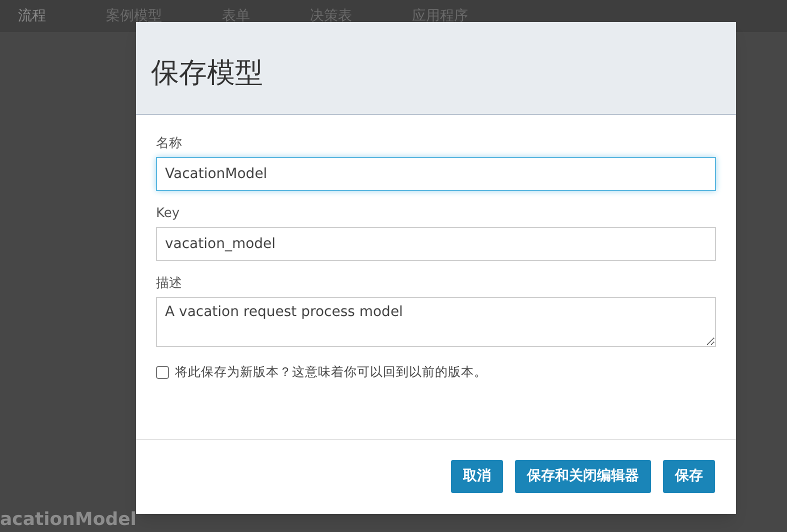 This screenshot has width=787, height=532. What do you see at coordinates (477, 476) in the screenshot?
I see `dialog-button: 取消` at bounding box center [477, 476].